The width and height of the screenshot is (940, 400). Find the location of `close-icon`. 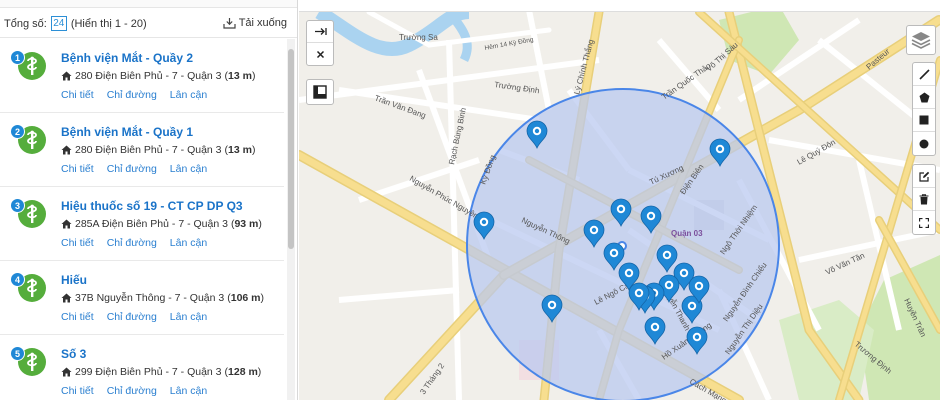

close-icon is located at coordinates (320, 54).